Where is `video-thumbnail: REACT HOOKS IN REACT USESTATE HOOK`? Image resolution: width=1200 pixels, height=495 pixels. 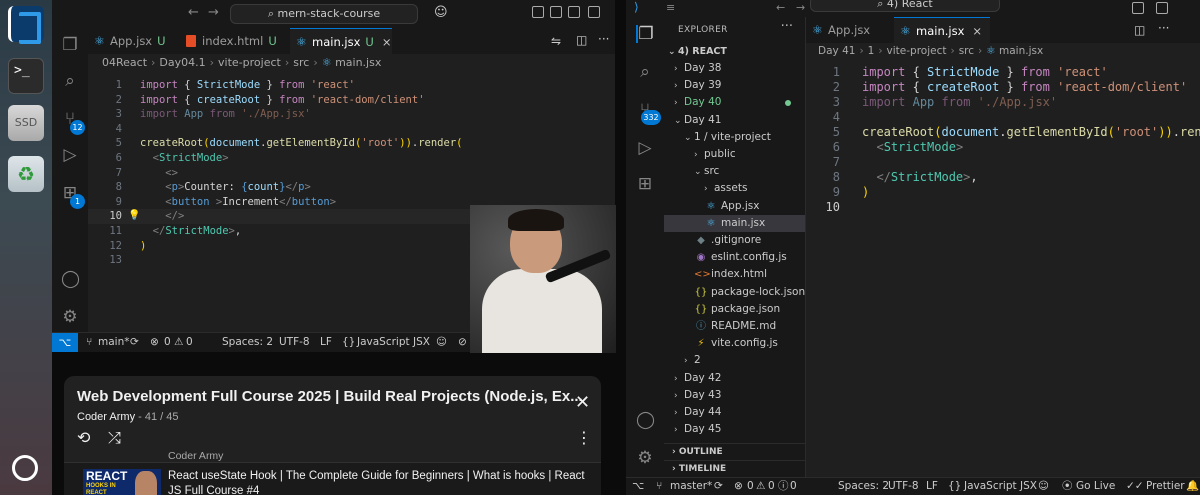
video-thumbnail: REACT HOOKS IN REACT USESTATE HOOK is located at coordinates (122, 482).